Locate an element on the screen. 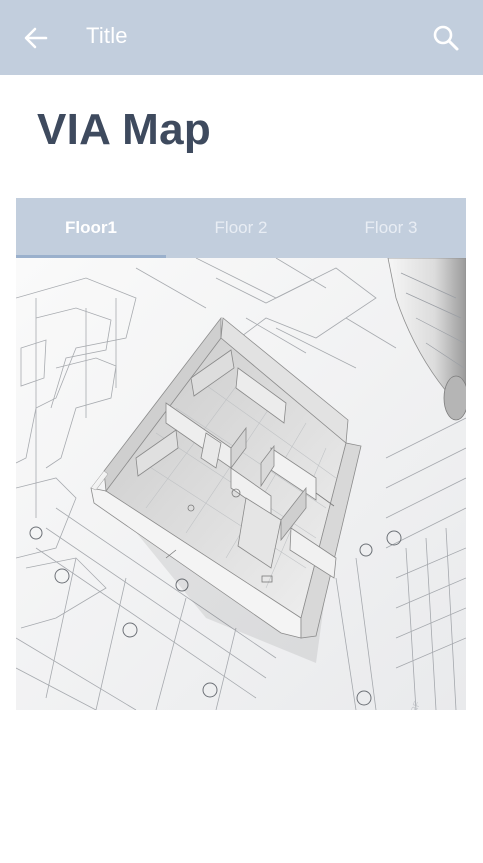 The height and width of the screenshot is (863, 483). tab-floor-3: Floor 3 is located at coordinates (391, 228).